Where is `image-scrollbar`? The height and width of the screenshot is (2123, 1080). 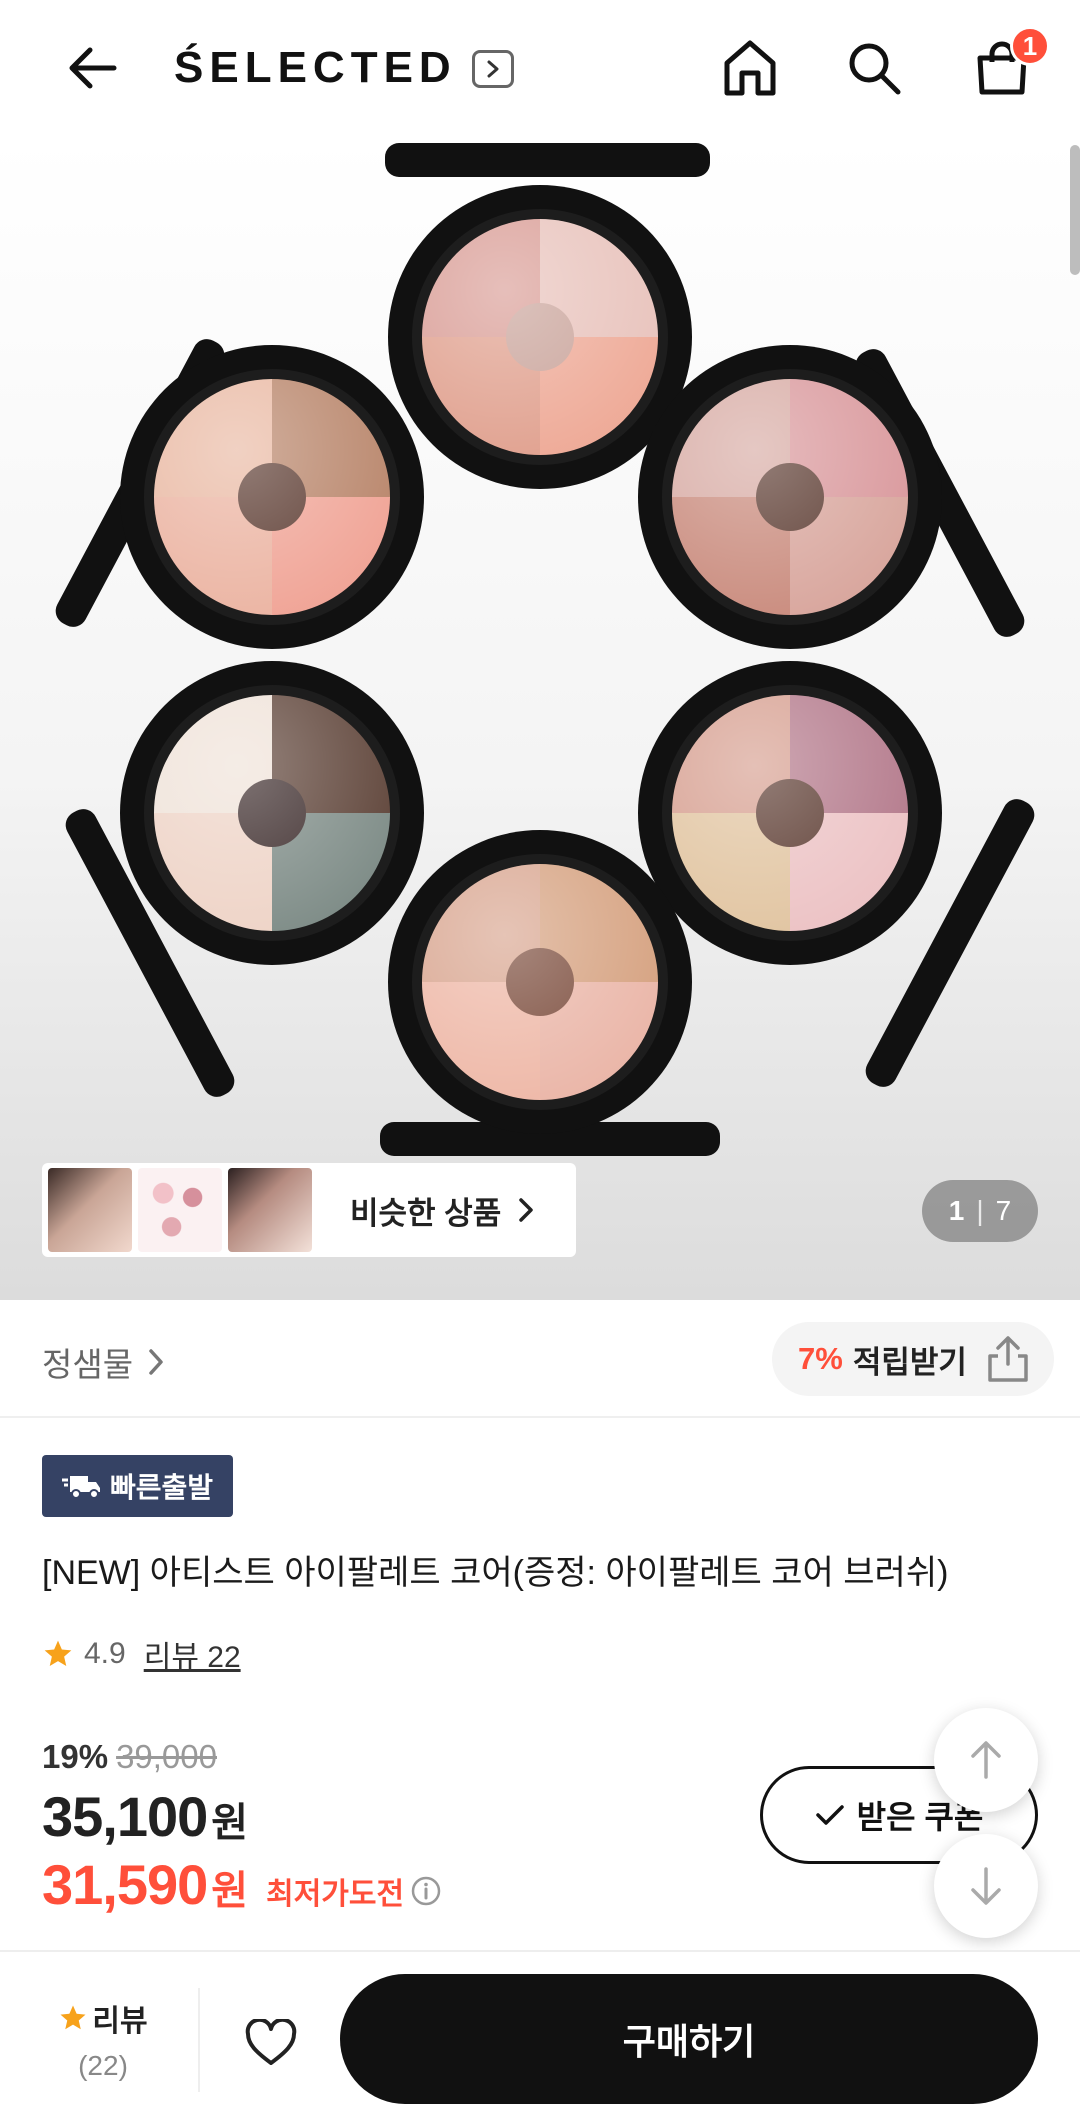 image-scrollbar is located at coordinates (1075, 210).